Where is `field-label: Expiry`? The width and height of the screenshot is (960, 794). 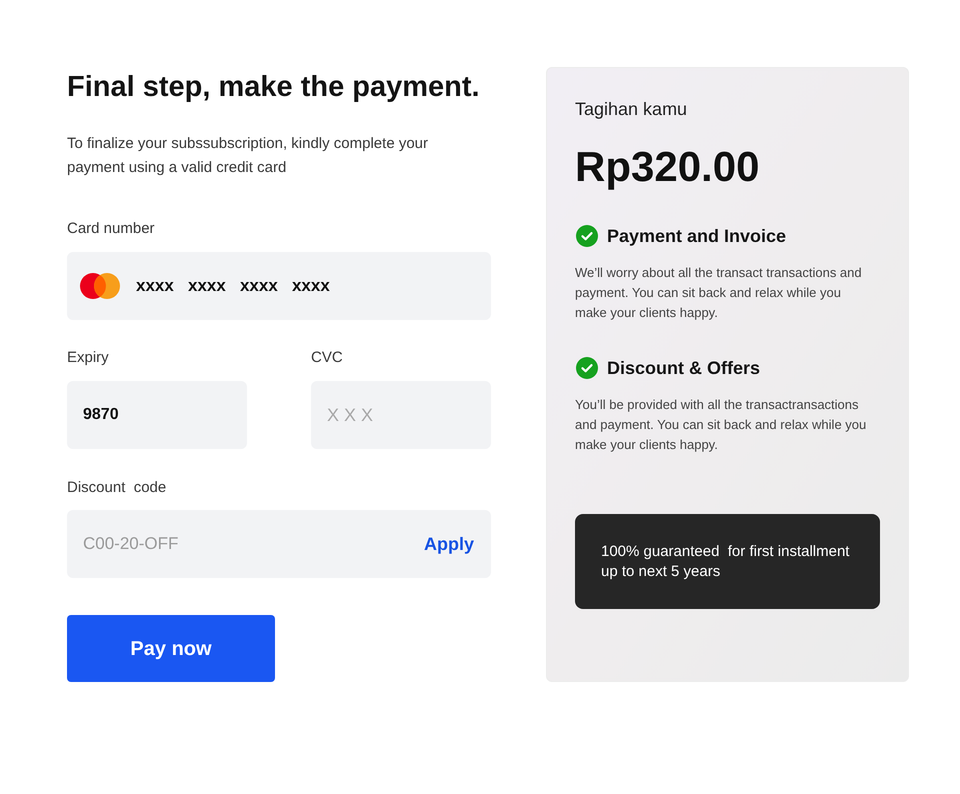 field-label: Expiry is located at coordinates (88, 358).